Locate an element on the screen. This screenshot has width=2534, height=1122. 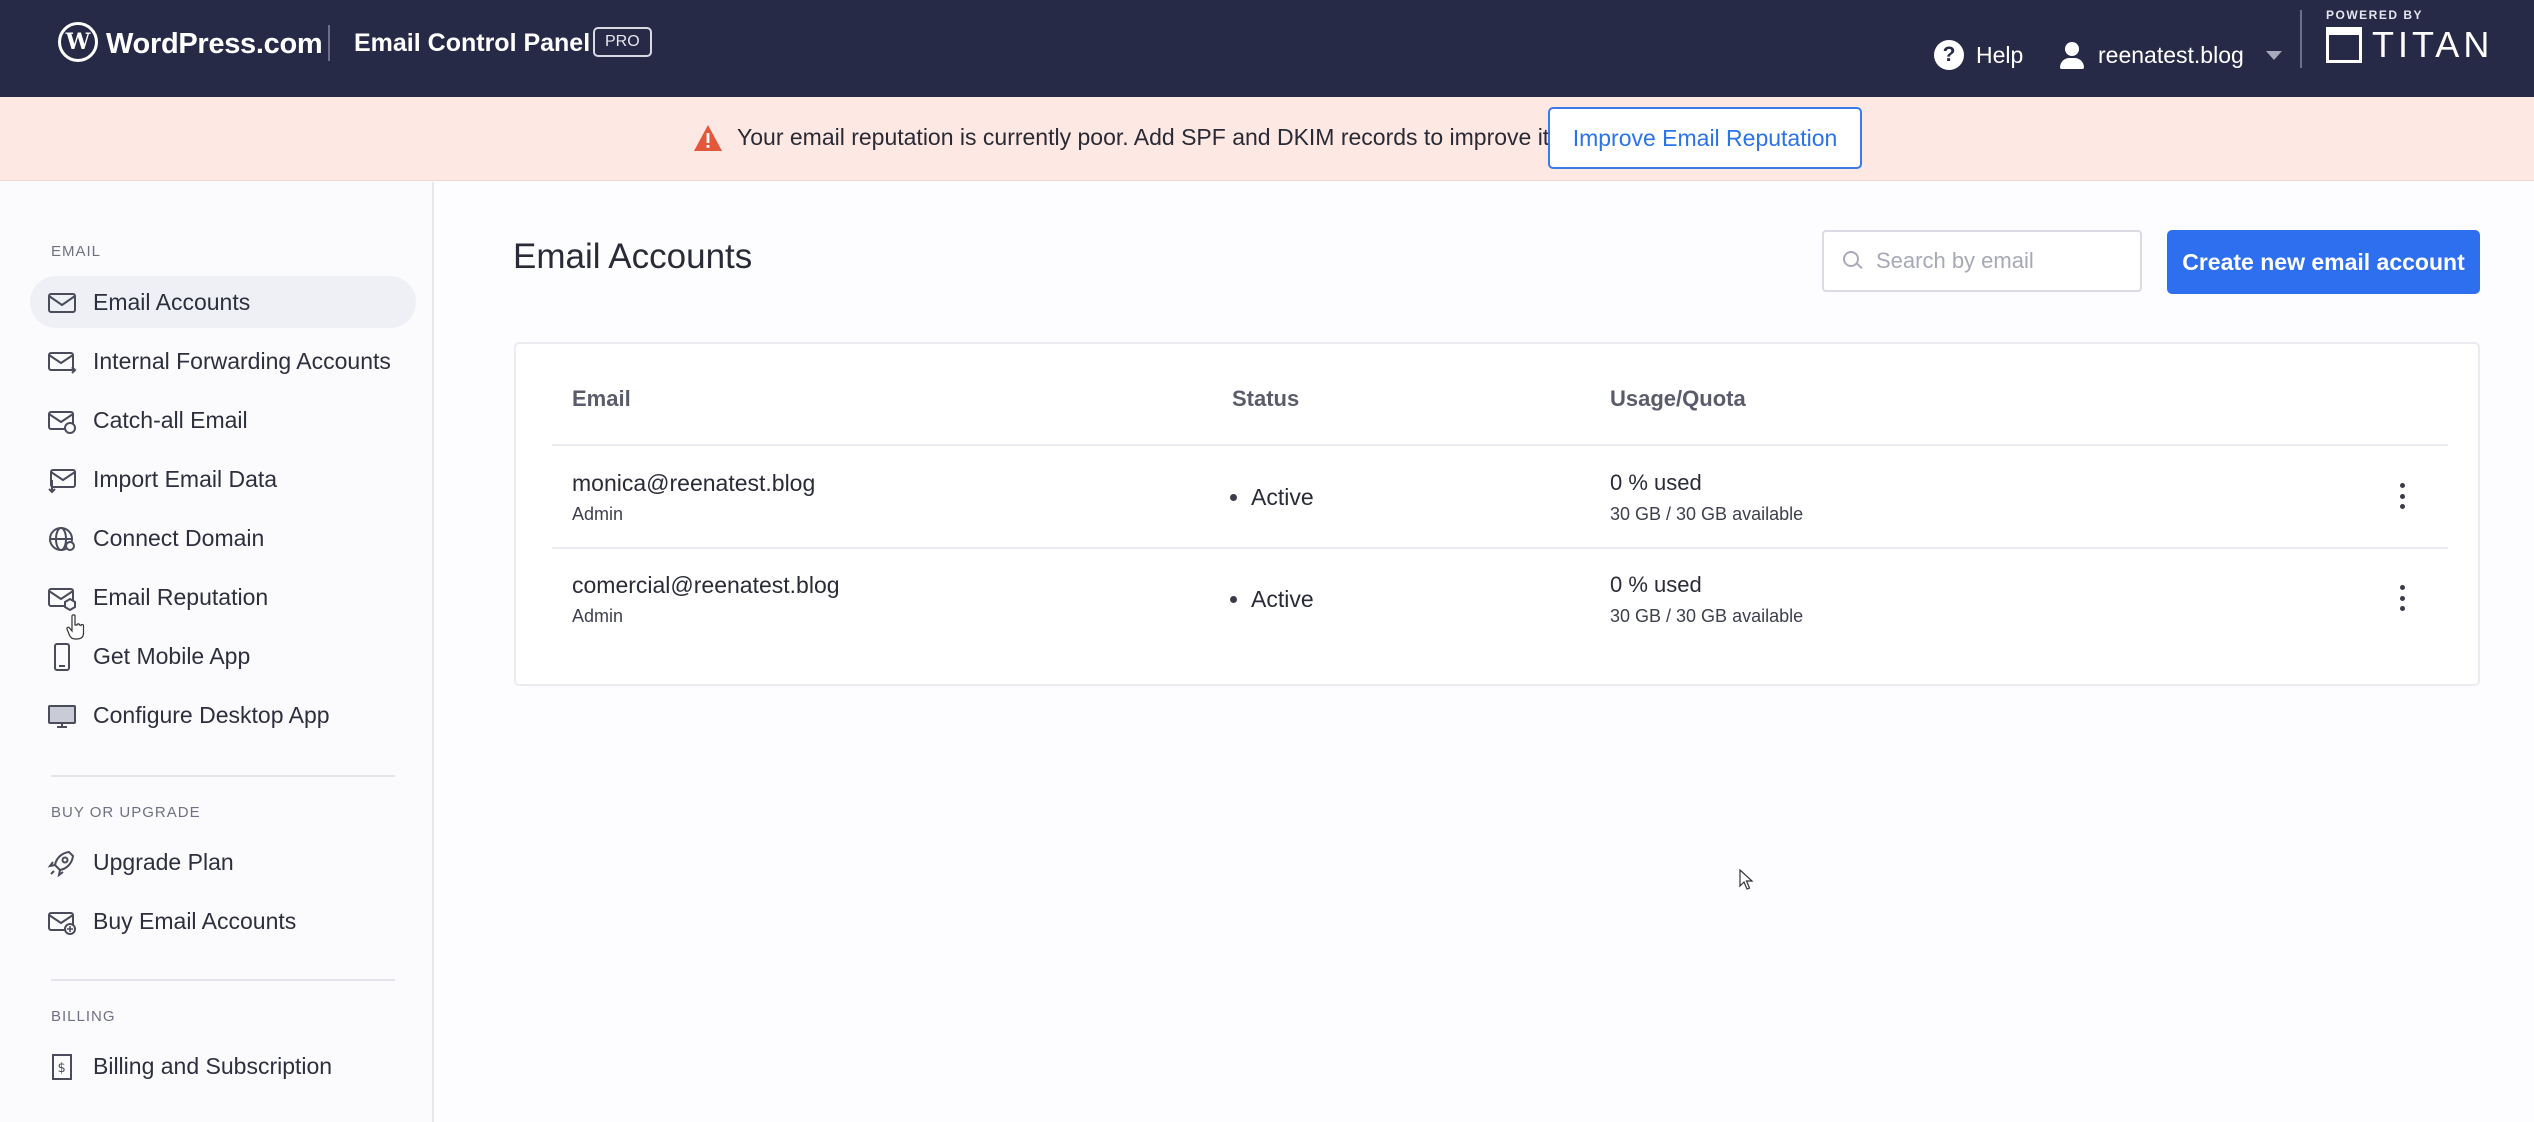
sidebar-item-label: Connect Domain is located at coordinates (179, 537).